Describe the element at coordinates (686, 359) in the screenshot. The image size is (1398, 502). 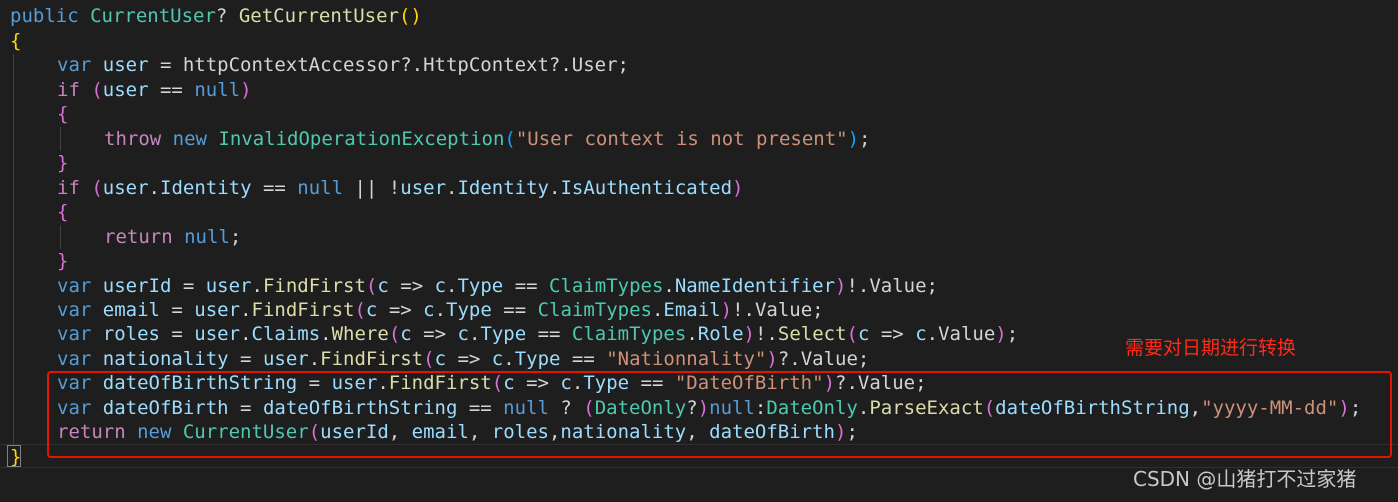
I see `code-token: "Nationnality"` at that location.